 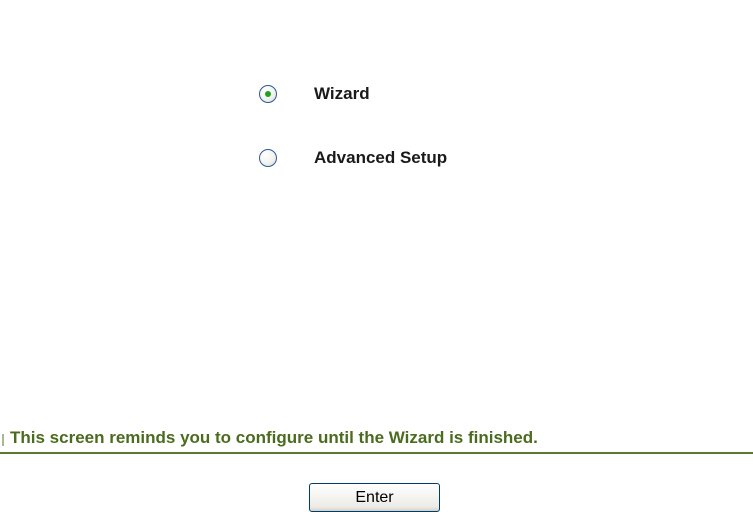 I want to click on wizard-label: Wizard, so click(x=342, y=94).